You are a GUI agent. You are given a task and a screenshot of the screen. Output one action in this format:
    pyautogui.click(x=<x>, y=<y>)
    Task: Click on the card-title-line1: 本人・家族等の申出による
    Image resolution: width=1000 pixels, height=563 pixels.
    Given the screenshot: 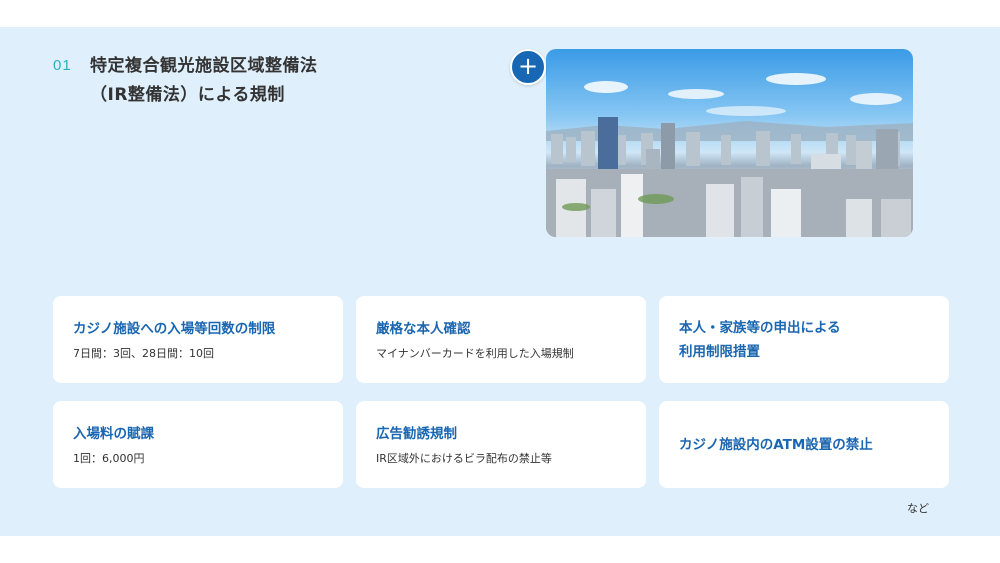 What is the action you would take?
    pyautogui.click(x=760, y=327)
    